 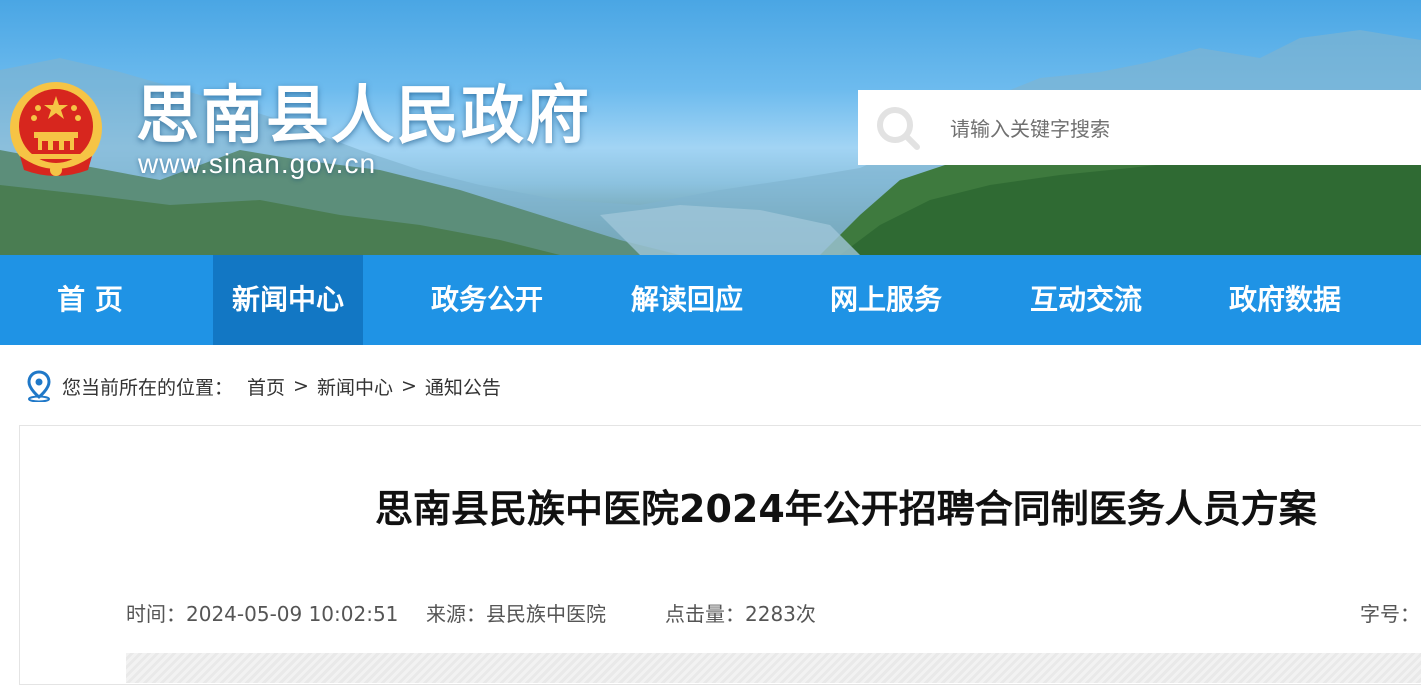 What do you see at coordinates (1180, 129) in the screenshot?
I see `search-input` at bounding box center [1180, 129].